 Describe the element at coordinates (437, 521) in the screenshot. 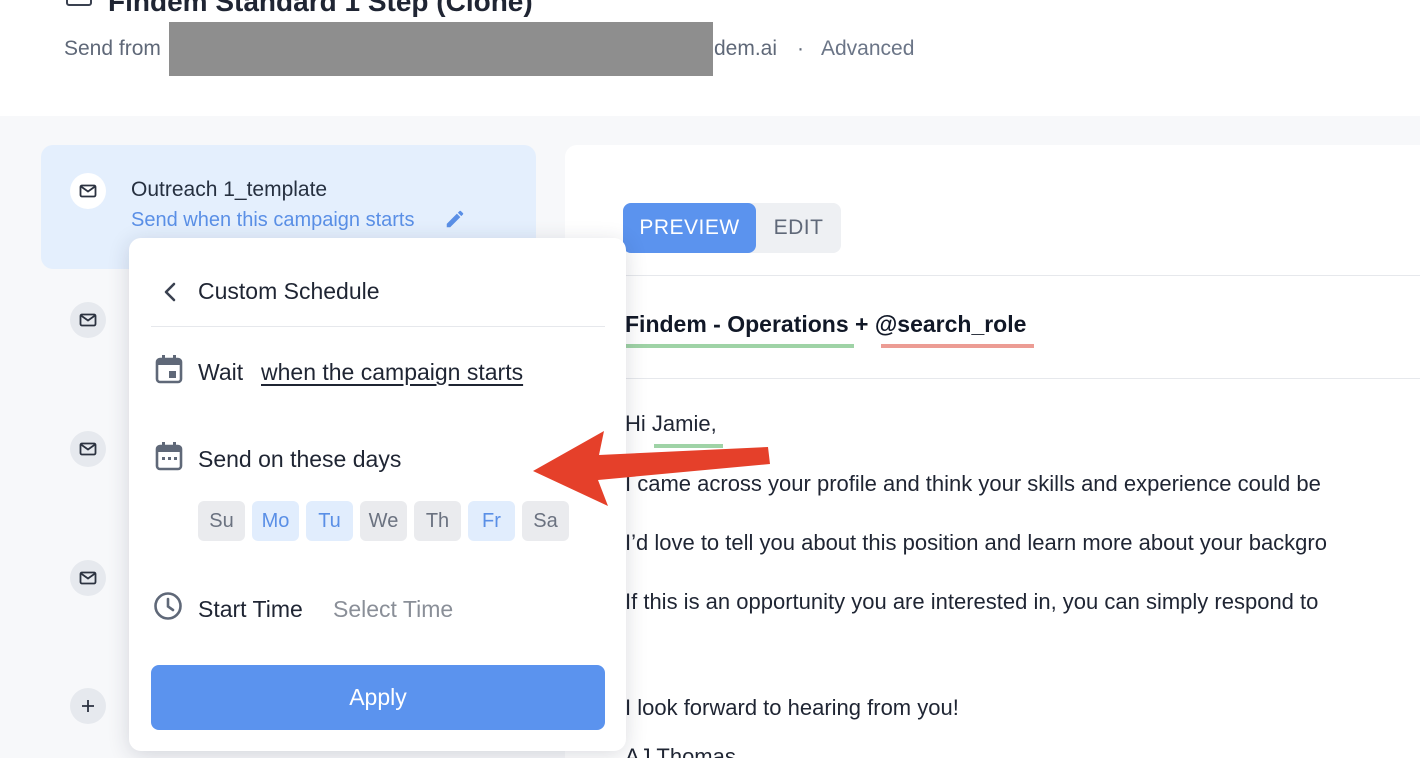

I see `day-toggle-thursday: Th` at that location.